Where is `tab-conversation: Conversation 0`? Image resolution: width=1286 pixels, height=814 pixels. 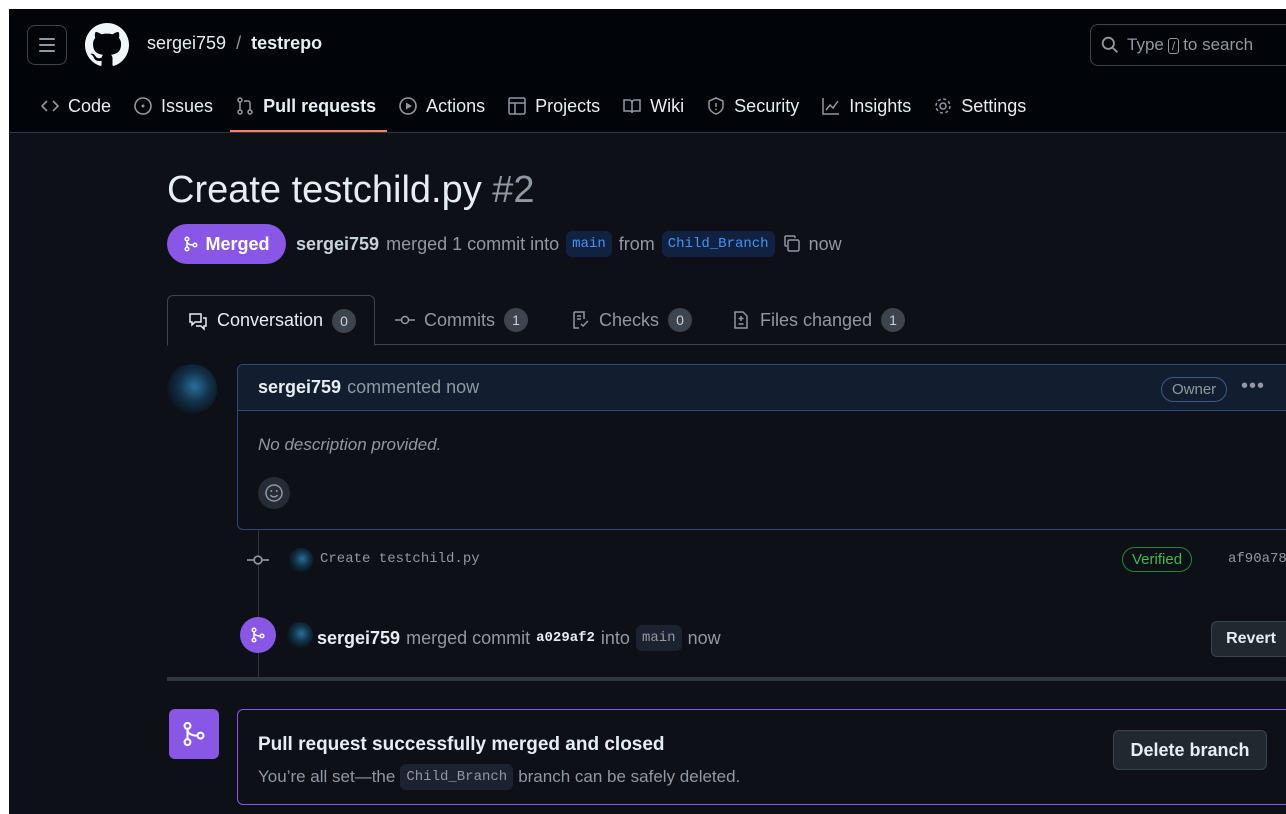
tab-conversation: Conversation 0 is located at coordinates (271, 320).